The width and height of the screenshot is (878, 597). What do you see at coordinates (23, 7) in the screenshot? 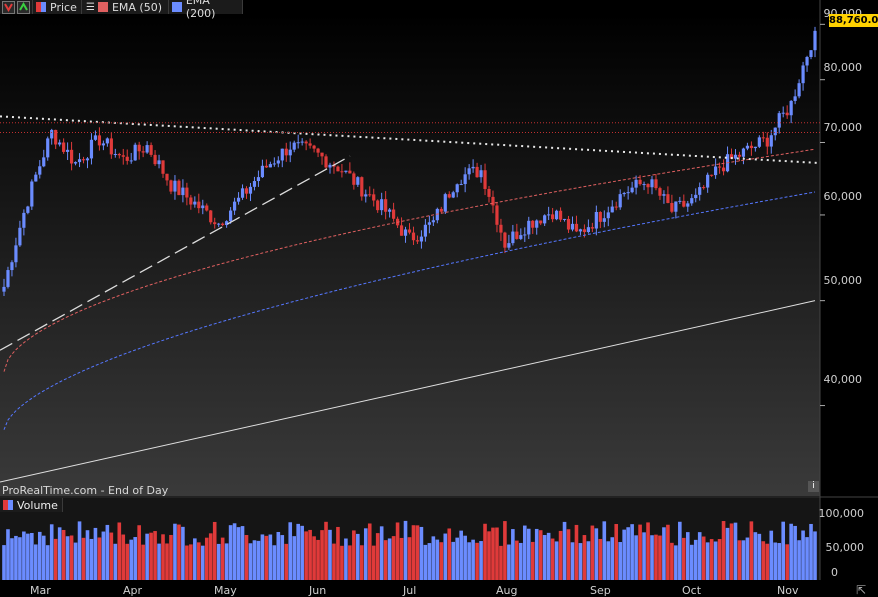
I see `arrow-up-icon` at bounding box center [23, 7].